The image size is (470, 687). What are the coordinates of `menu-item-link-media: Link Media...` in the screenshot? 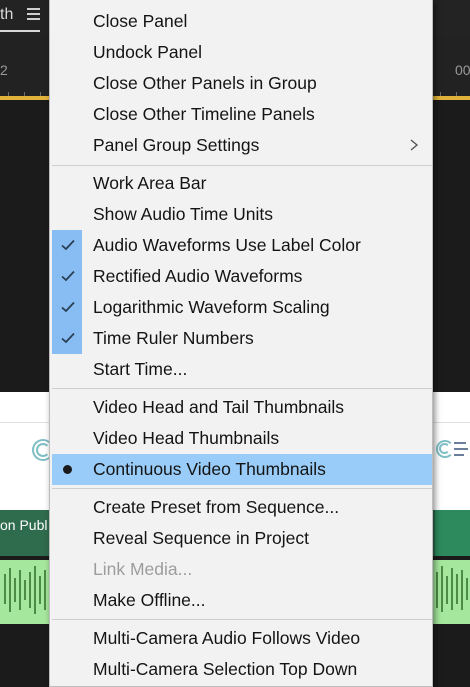 It's located at (242, 569).